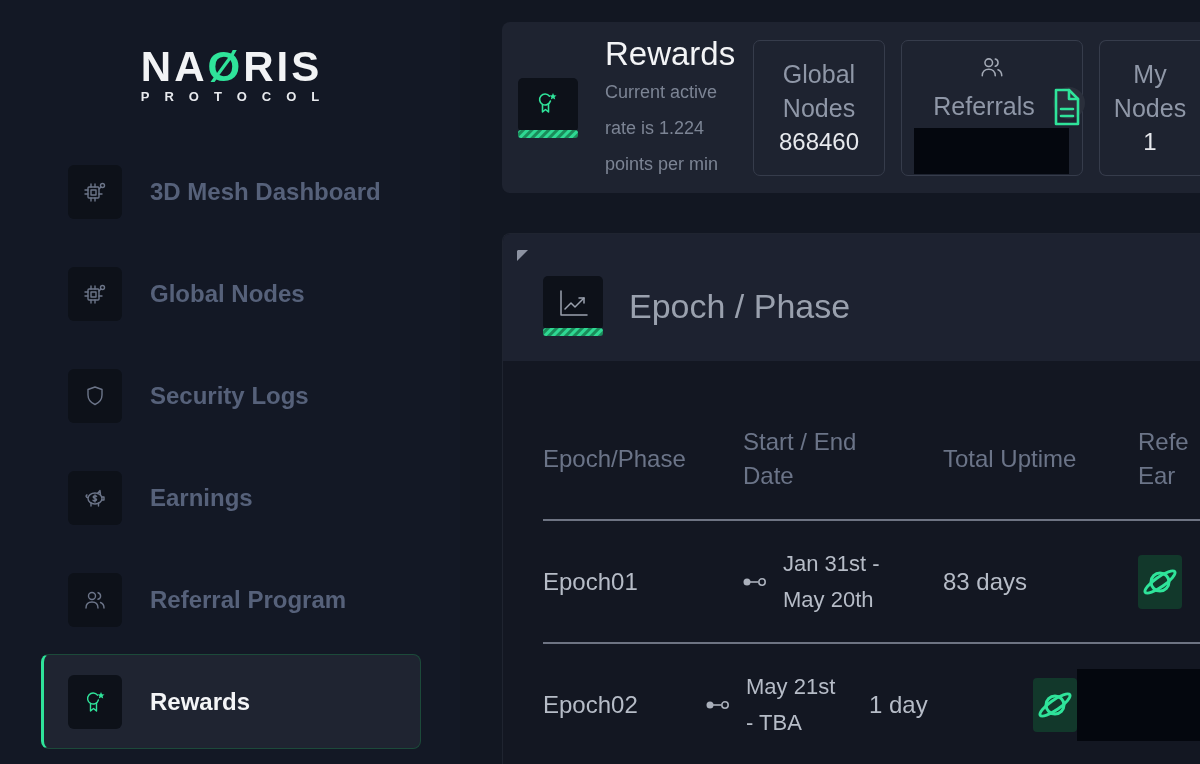 This screenshot has height=764, width=1200. Describe the element at coordinates (662, 128) in the screenshot. I see `page-description: Current active rate is 1.224 points per min` at that location.